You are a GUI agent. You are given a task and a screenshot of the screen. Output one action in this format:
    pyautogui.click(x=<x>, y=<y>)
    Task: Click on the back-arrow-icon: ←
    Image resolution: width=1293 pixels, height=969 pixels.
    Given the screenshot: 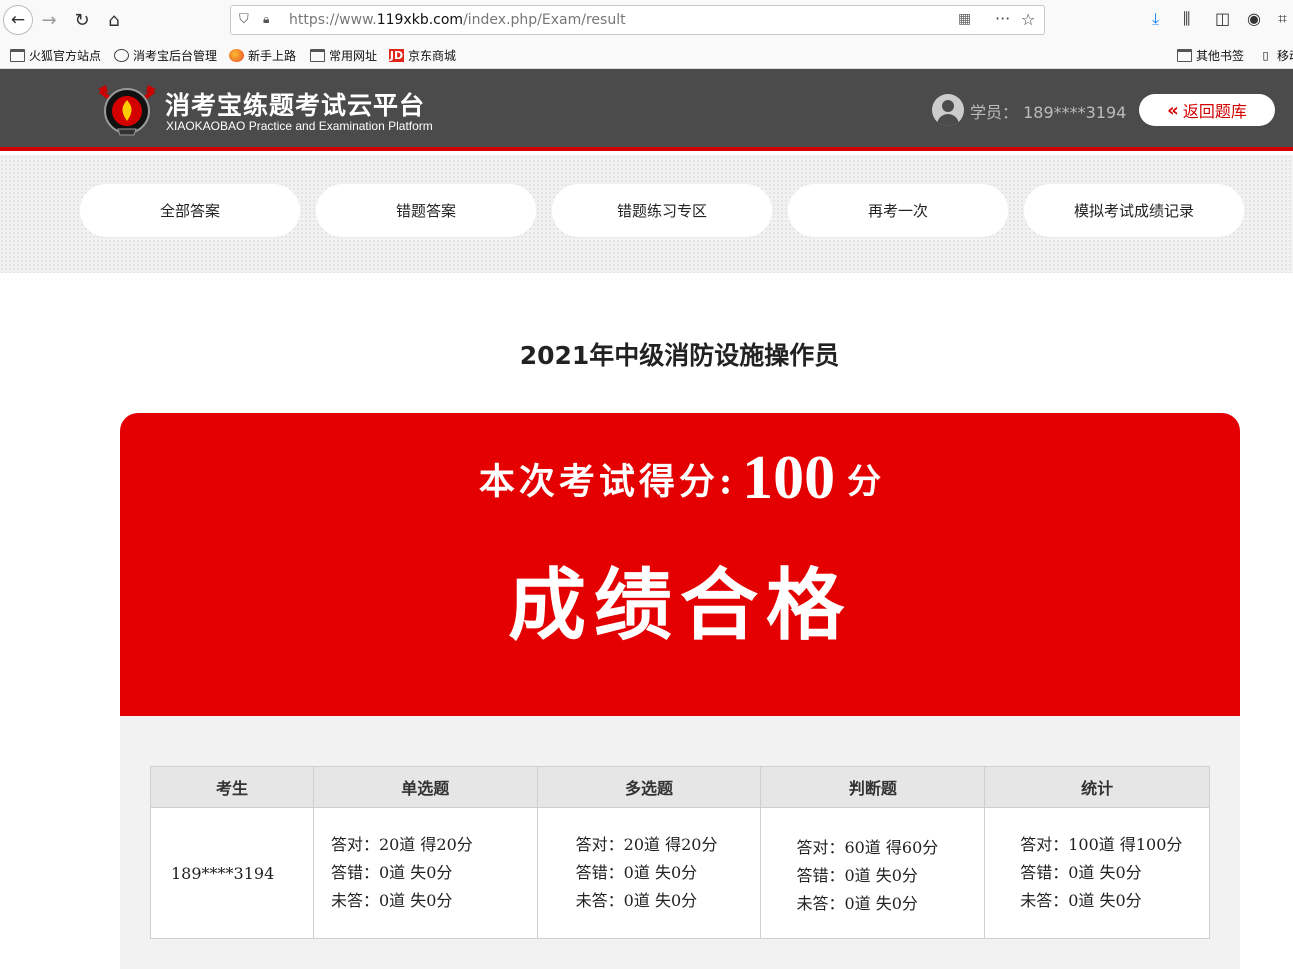 What is the action you would take?
    pyautogui.click(x=18, y=20)
    